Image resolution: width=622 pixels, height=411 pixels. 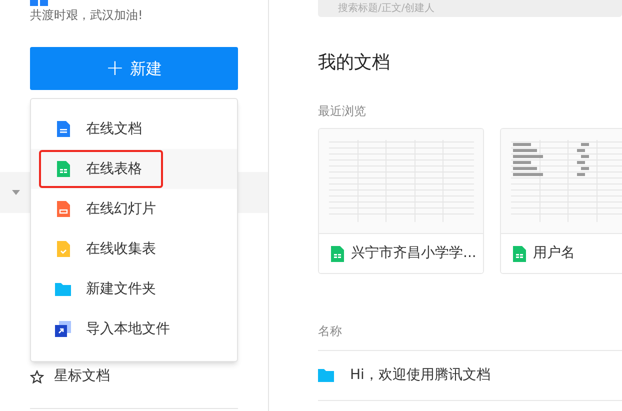 What do you see at coordinates (63, 249) in the screenshot?
I see `form-icon` at bounding box center [63, 249].